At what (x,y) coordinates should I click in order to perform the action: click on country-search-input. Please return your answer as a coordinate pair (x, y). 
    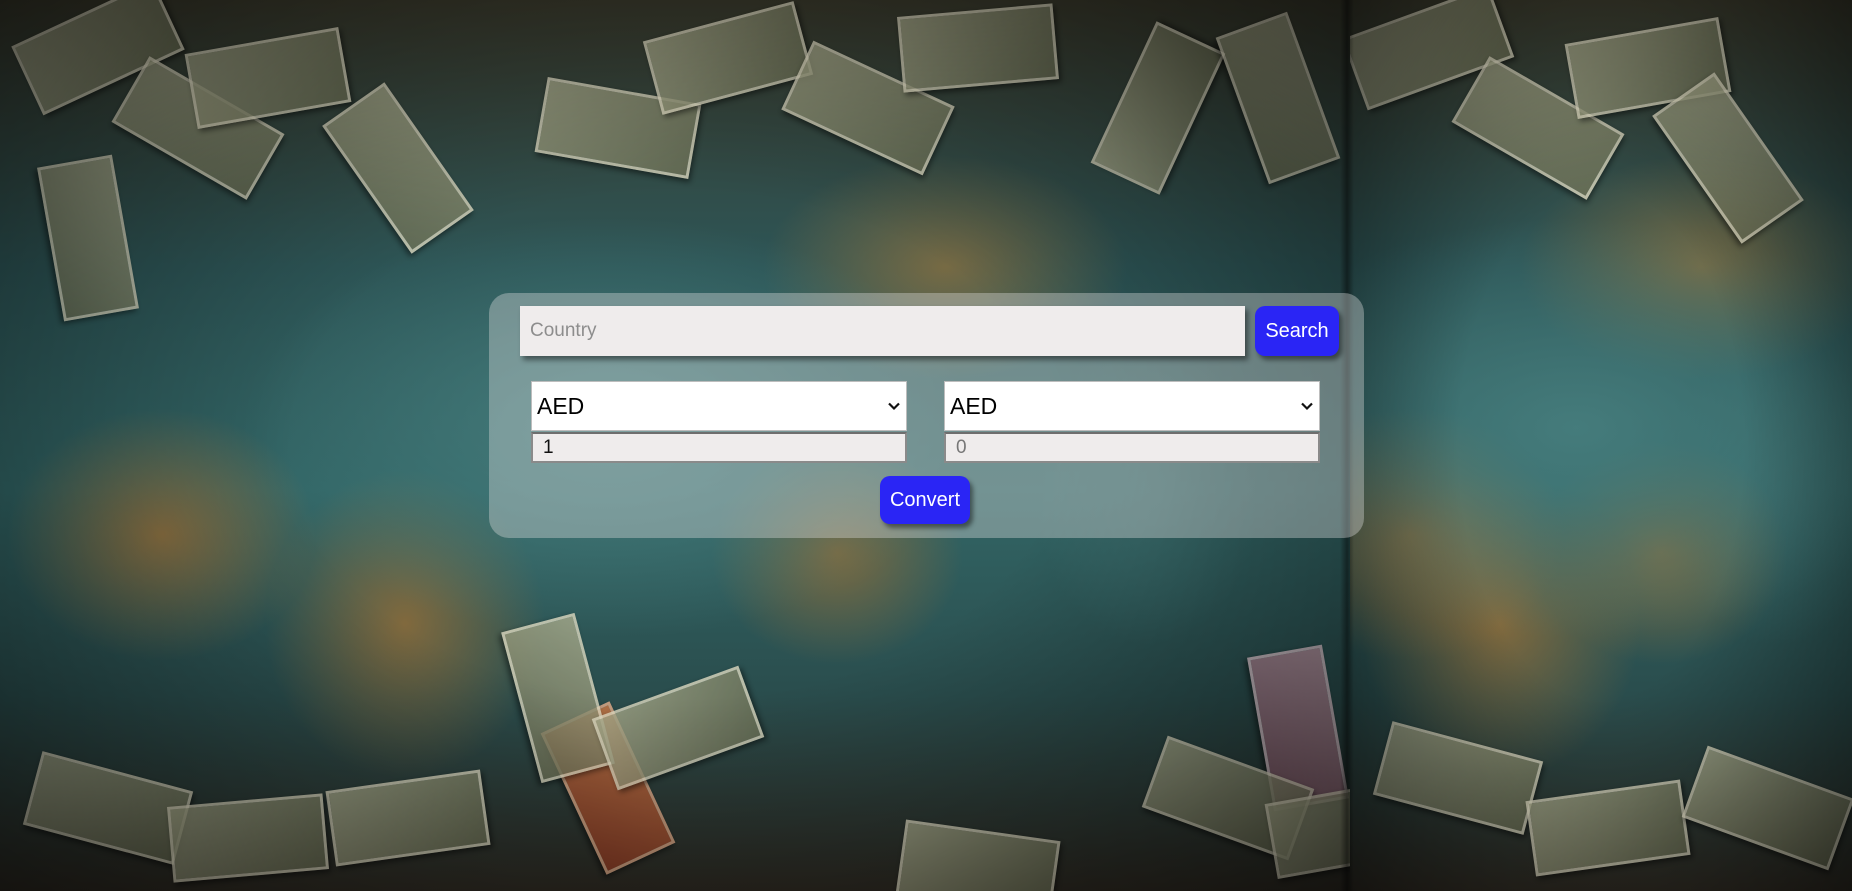
    Looking at the image, I should click on (882, 331).